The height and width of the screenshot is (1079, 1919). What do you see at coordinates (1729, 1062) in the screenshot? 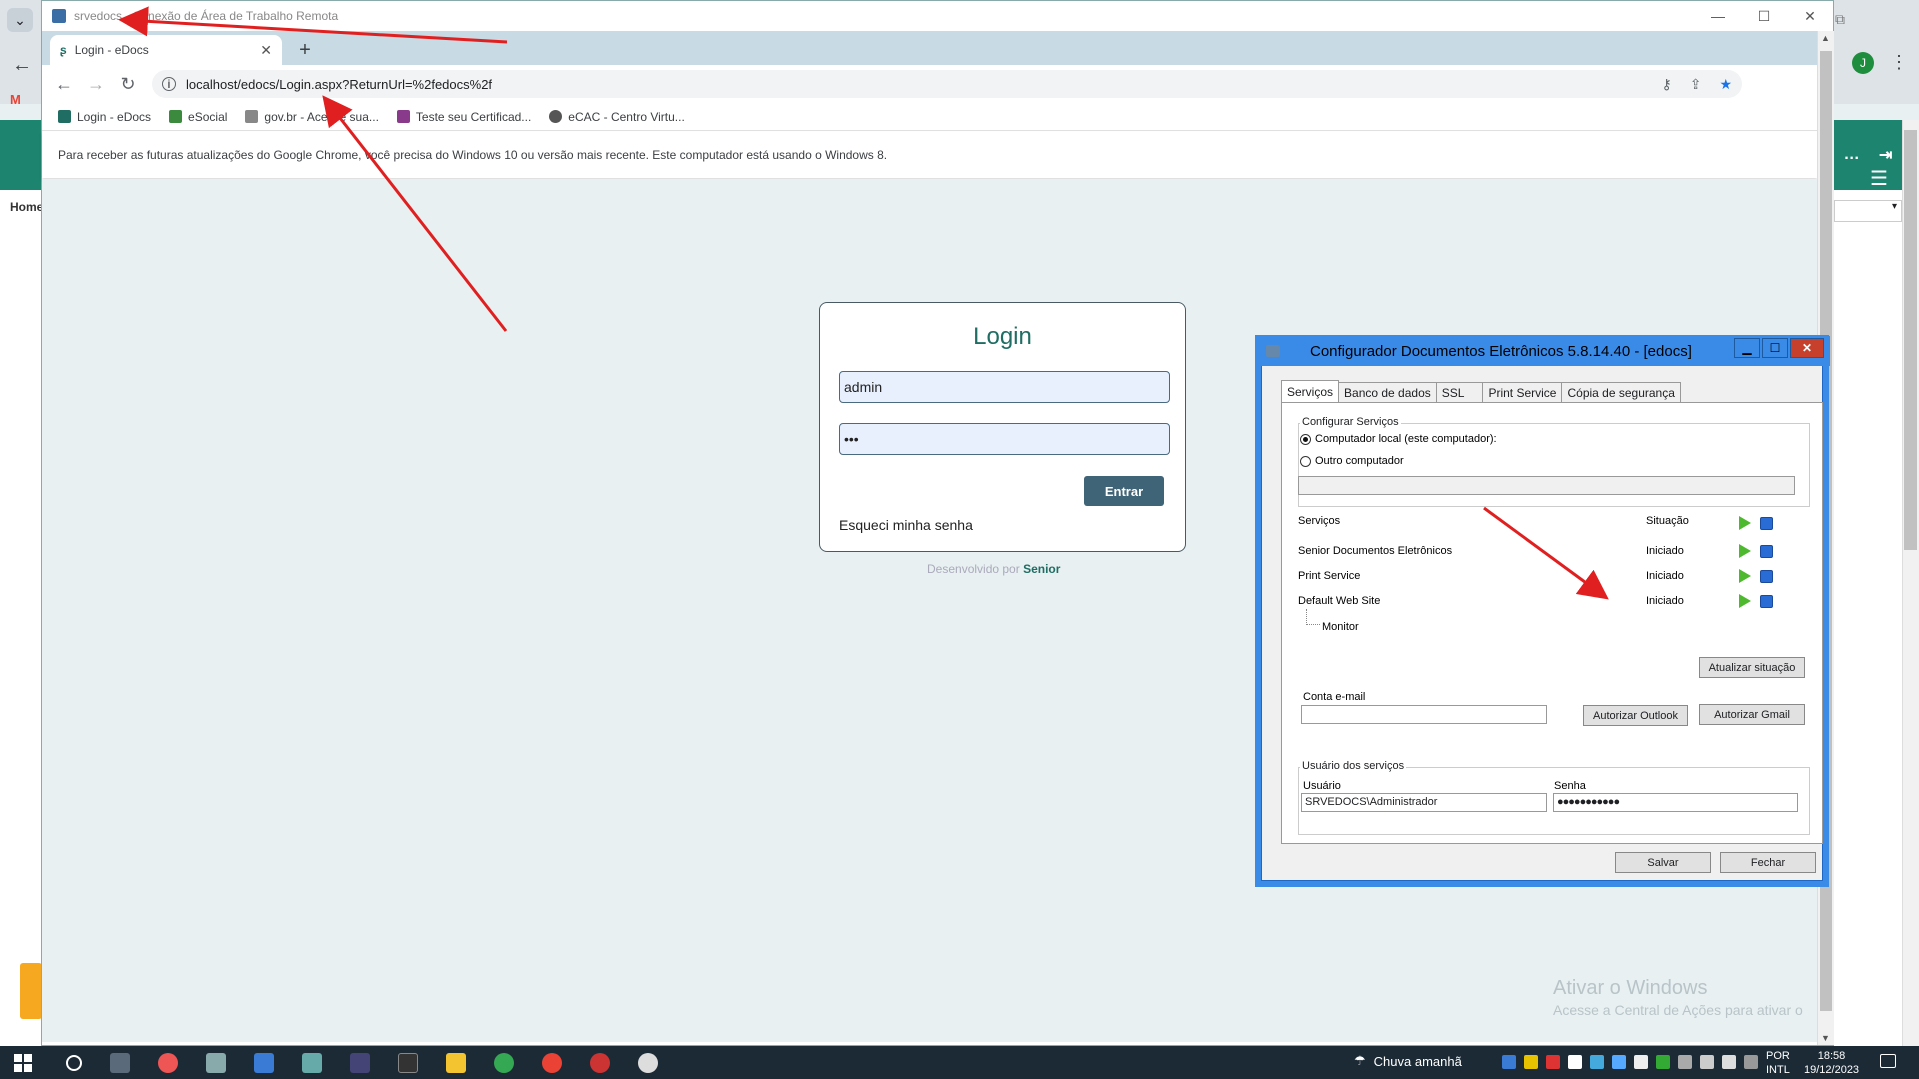
I see `volume-icon` at bounding box center [1729, 1062].